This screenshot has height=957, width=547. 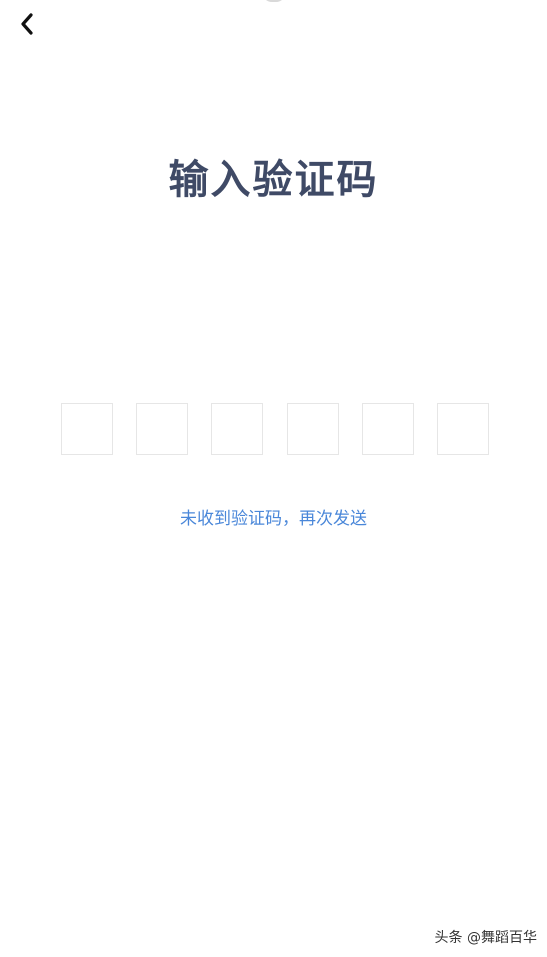 What do you see at coordinates (273, 24) in the screenshot?
I see `top-bar` at bounding box center [273, 24].